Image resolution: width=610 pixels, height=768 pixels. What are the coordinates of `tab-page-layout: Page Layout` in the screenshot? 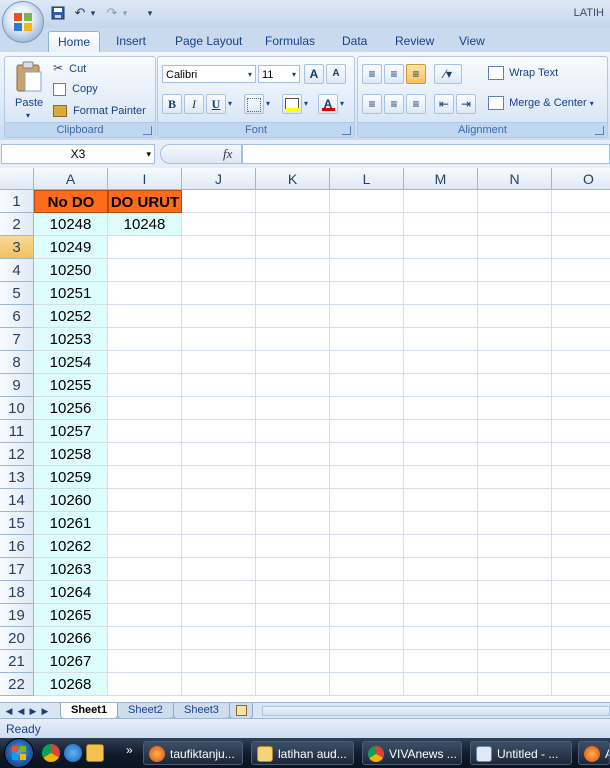 It's located at (208, 41).